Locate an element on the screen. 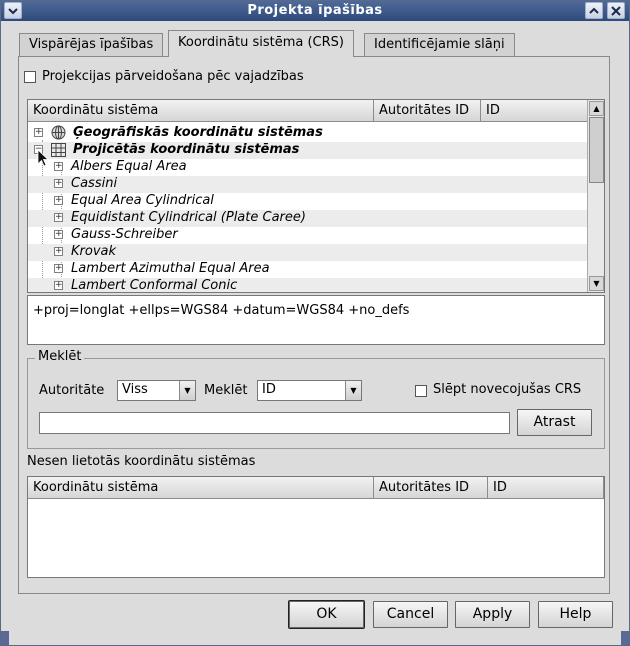 The image size is (630, 646). tree-row: + Gauss-Schreiber is located at coordinates (308, 235).